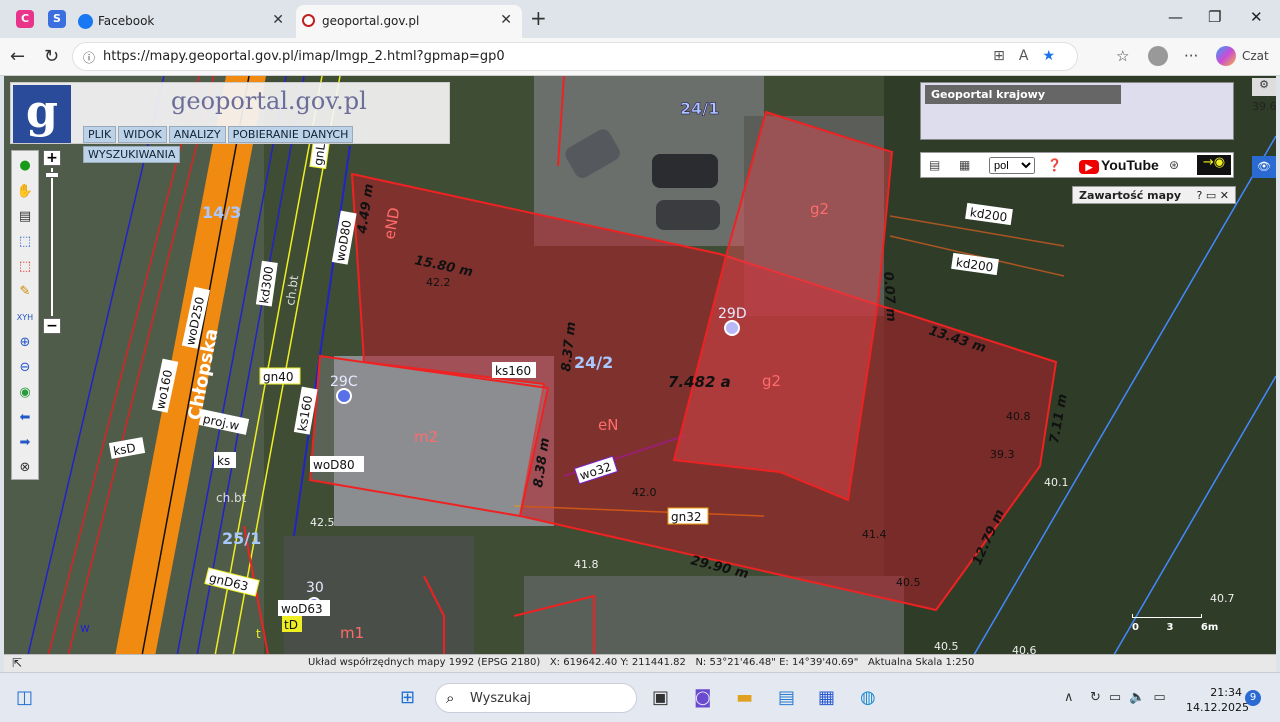  What do you see at coordinates (874, 534) in the screenshot?
I see `spot-height: 41.4` at bounding box center [874, 534].